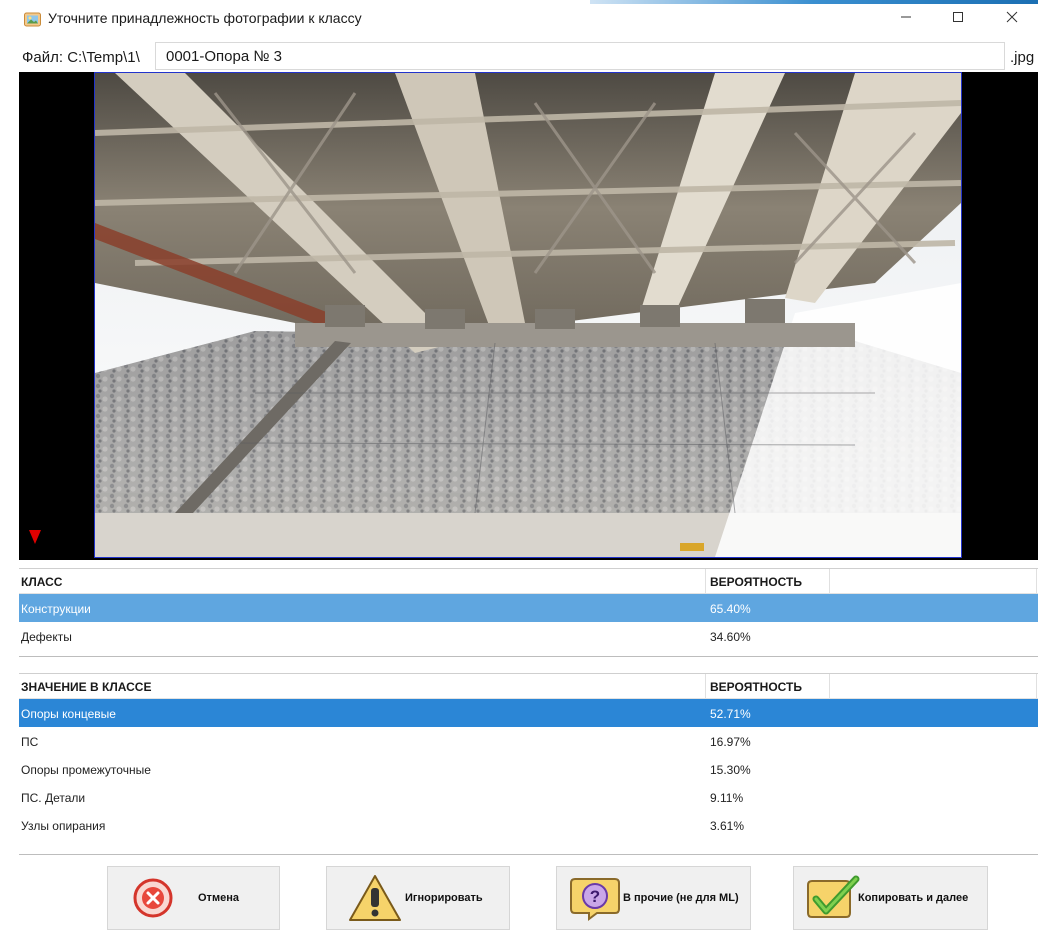  I want to click on question-icon: ?, so click(595, 899).